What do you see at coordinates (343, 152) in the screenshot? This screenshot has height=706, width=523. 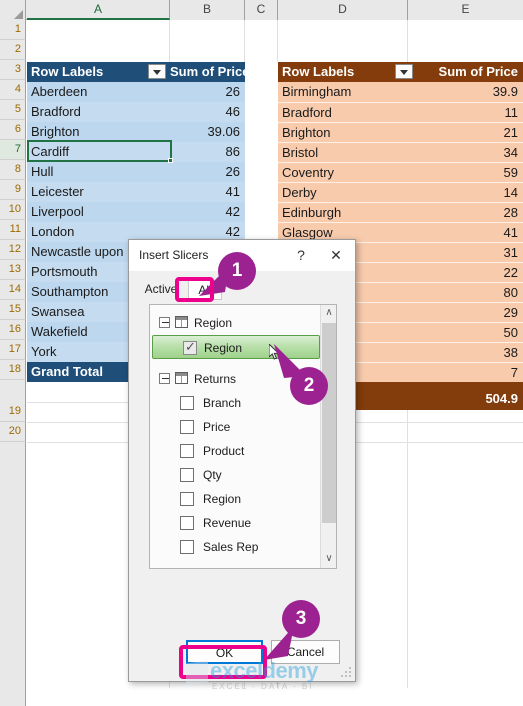 I see `right-row-label: Bristol` at bounding box center [343, 152].